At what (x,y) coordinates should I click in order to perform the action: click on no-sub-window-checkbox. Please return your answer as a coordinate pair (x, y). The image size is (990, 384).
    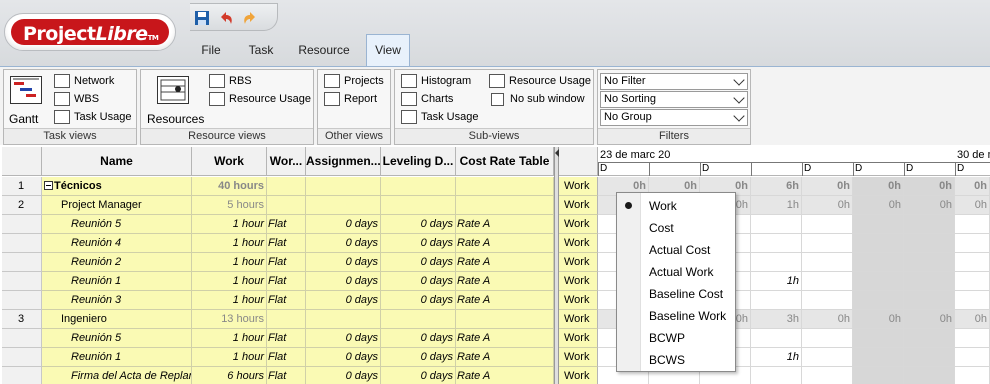
    Looking at the image, I should click on (497, 99).